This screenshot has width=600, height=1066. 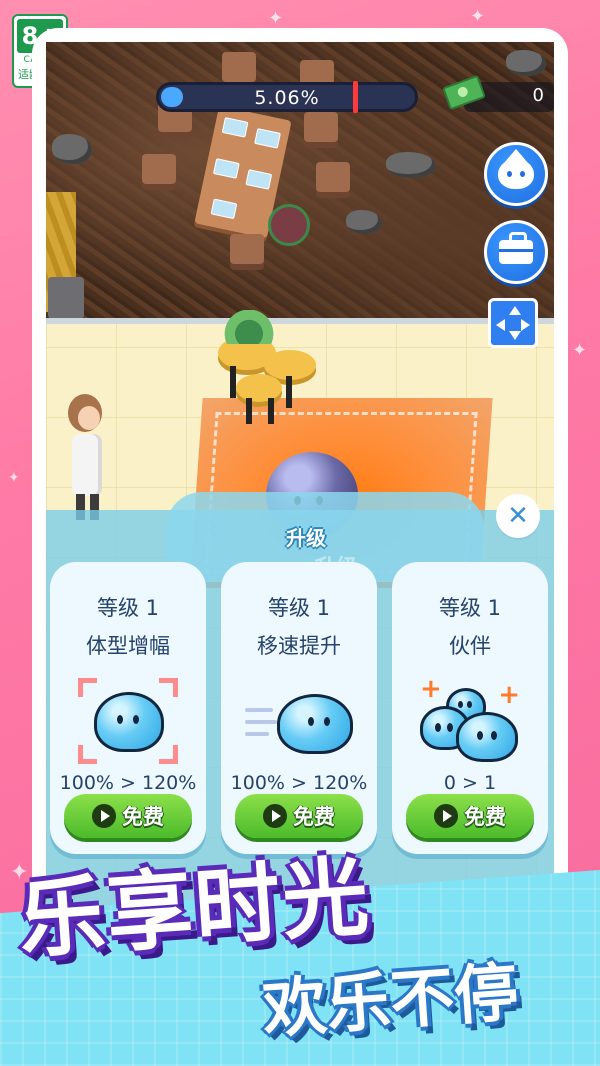 What do you see at coordinates (128, 646) in the screenshot?
I see `upgrade-name: 体型增幅` at bounding box center [128, 646].